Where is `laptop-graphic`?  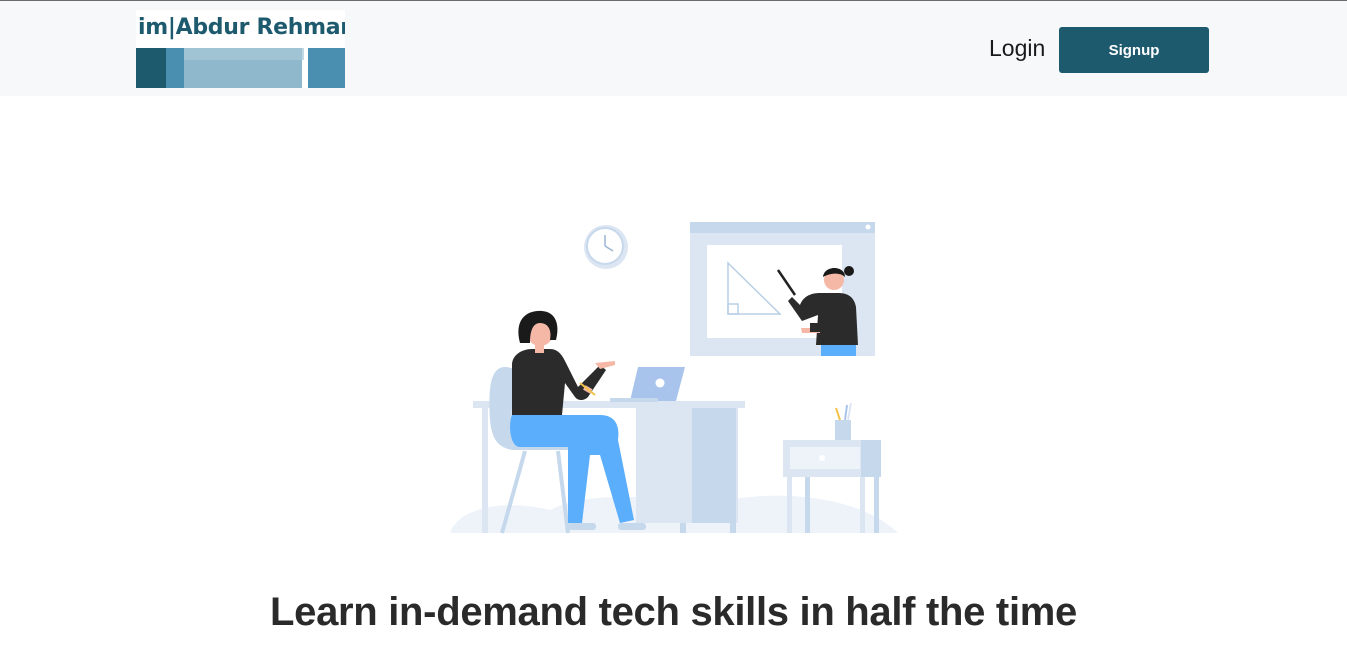
laptop-graphic is located at coordinates (647, 384).